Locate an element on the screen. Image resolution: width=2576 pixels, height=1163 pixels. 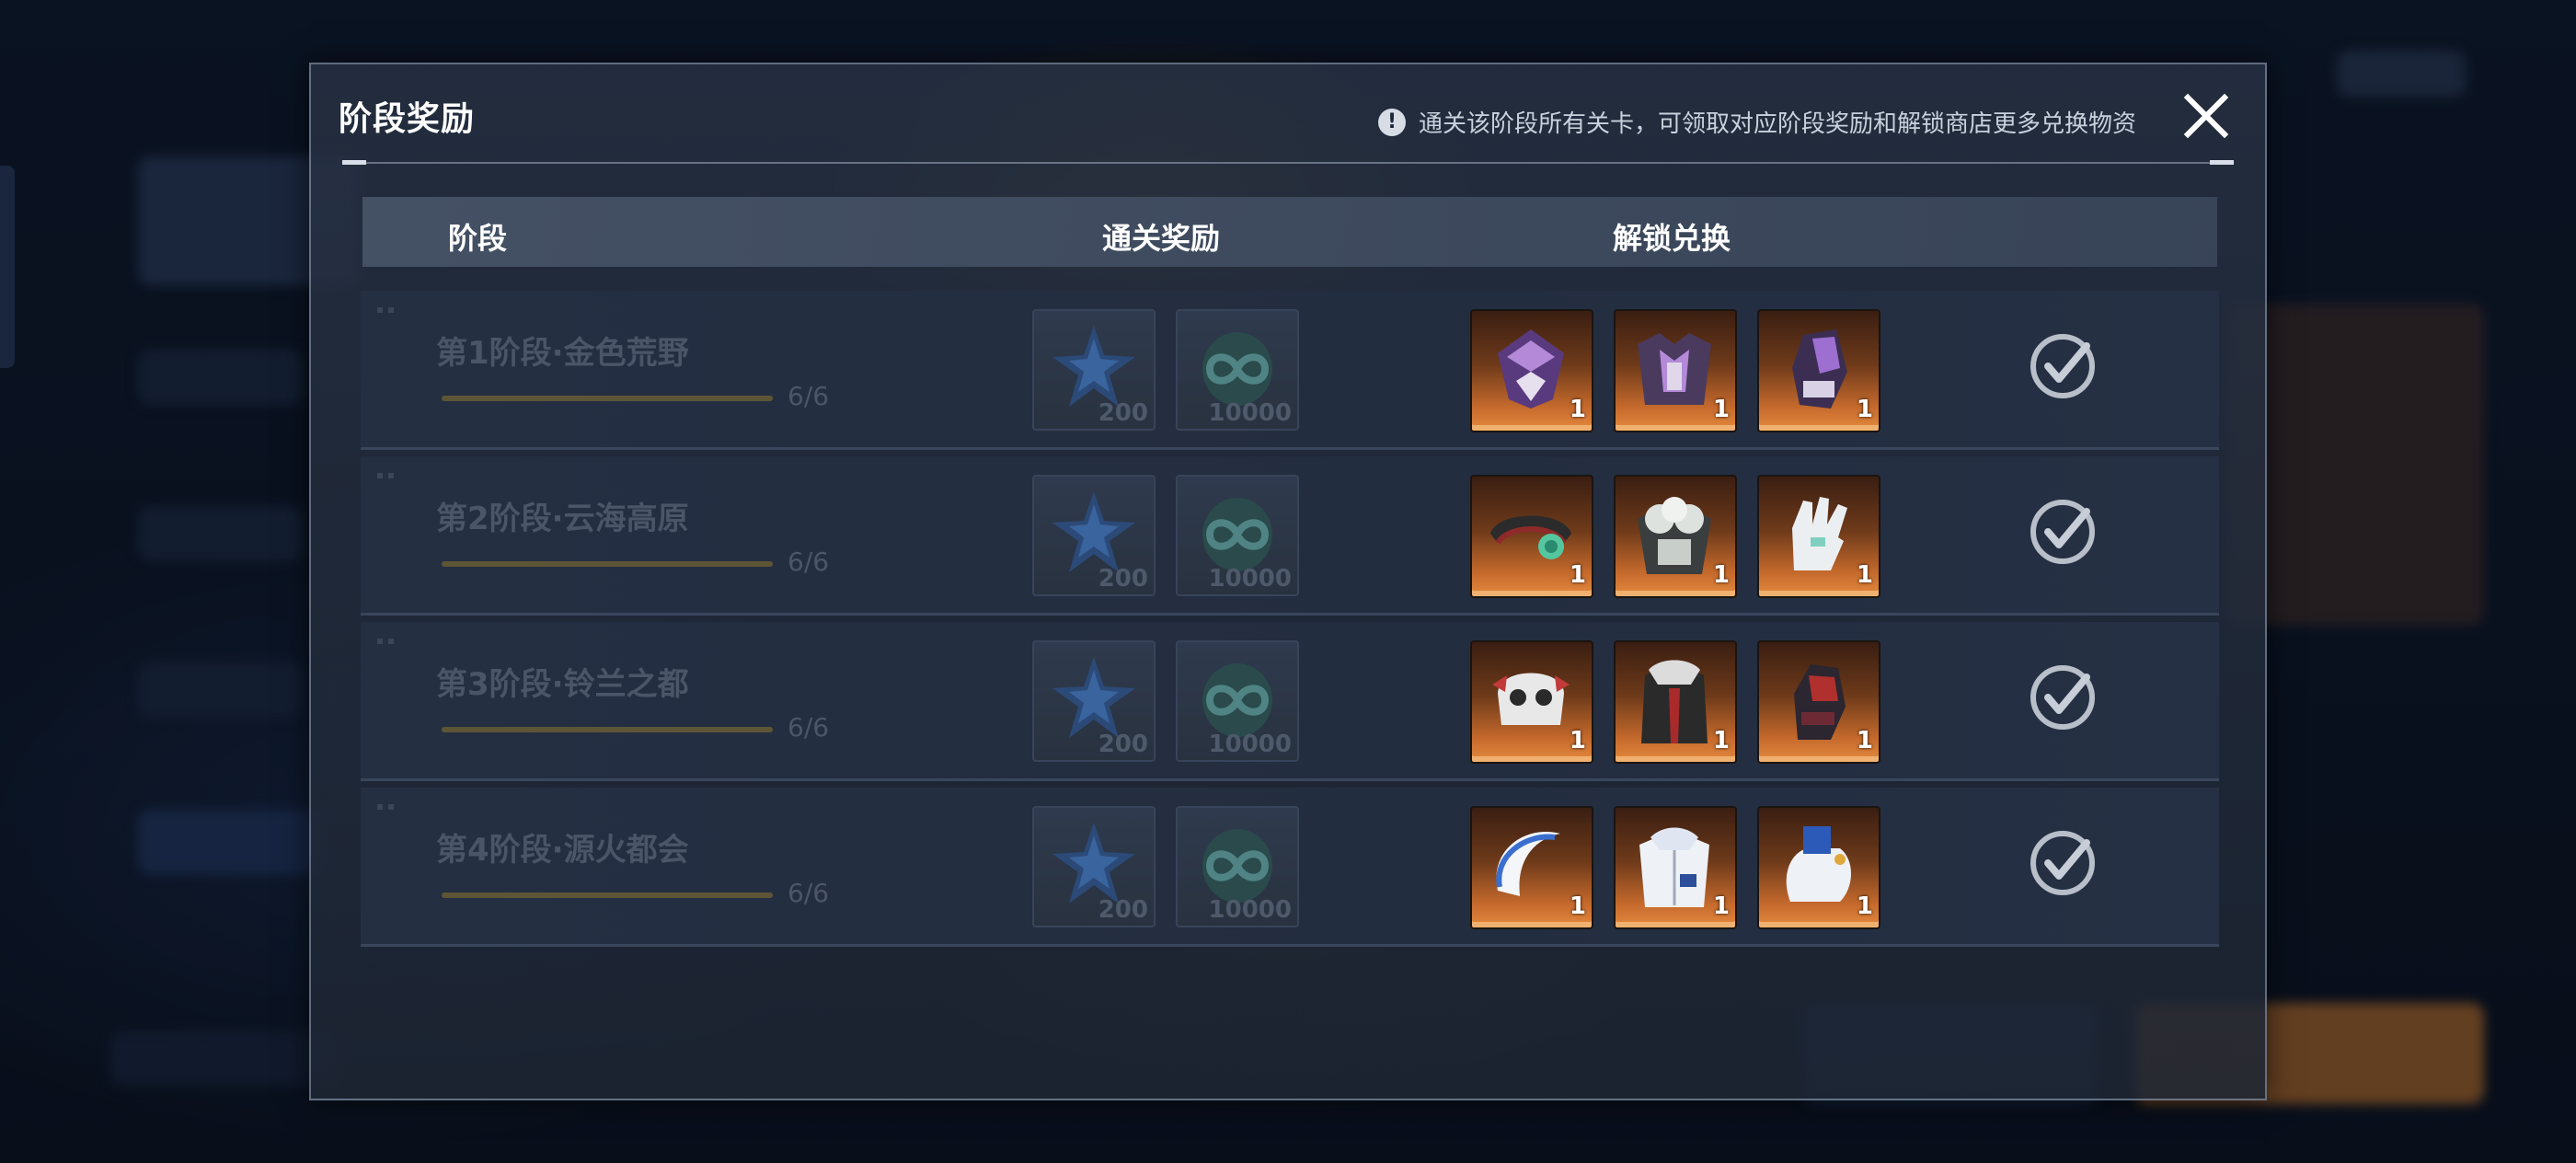
header-unlock: 解锁兑换 is located at coordinates (1672, 238).